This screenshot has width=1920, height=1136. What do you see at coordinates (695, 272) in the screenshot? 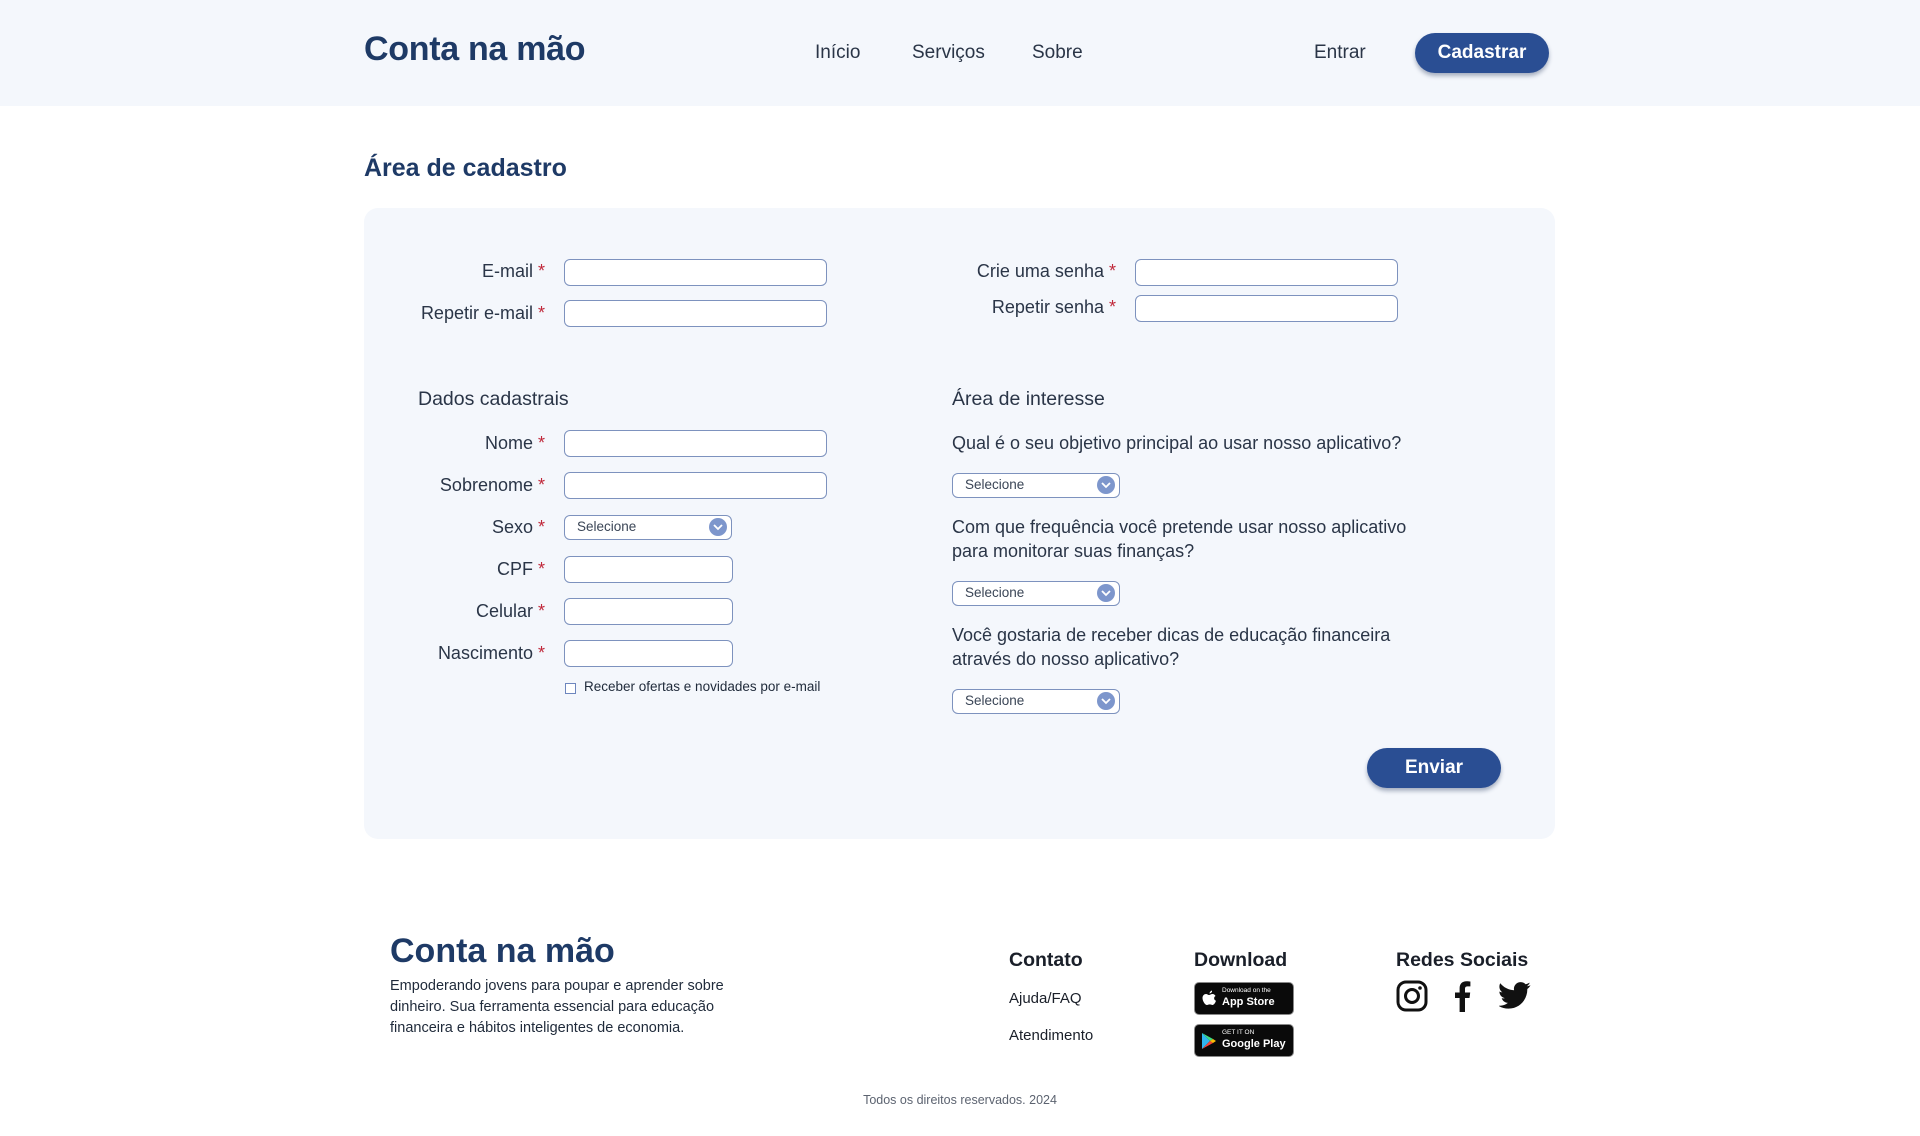
I see `email-field` at bounding box center [695, 272].